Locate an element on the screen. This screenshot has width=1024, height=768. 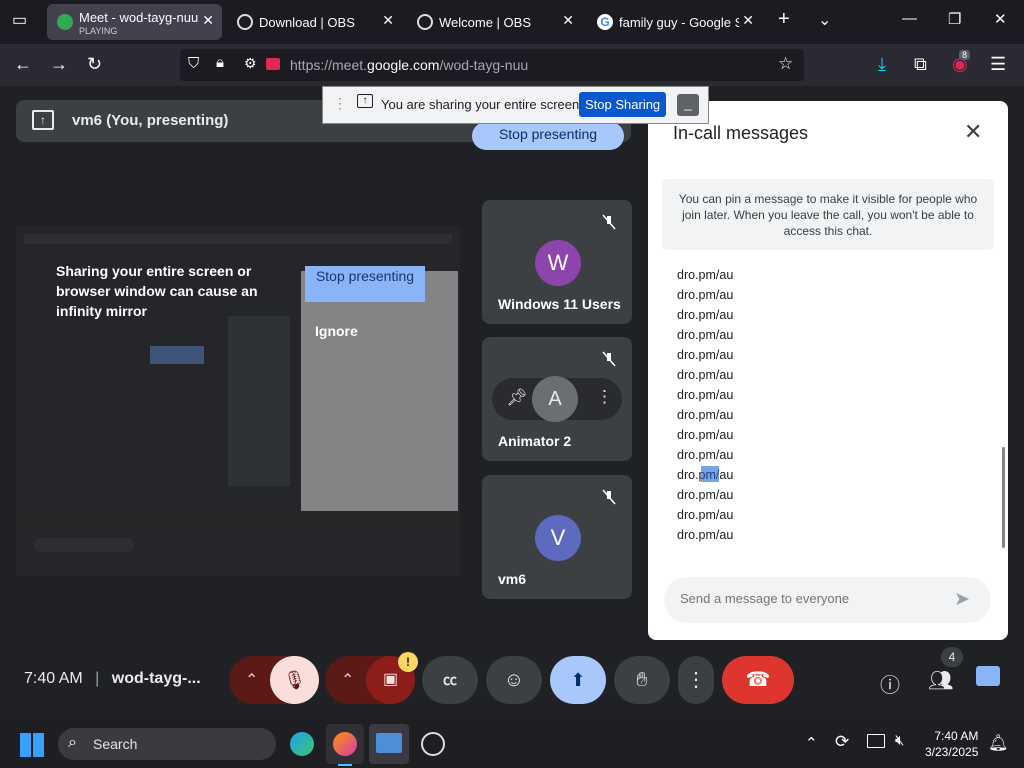
extensions-icon: ⧉ is located at coordinates (920, 64).